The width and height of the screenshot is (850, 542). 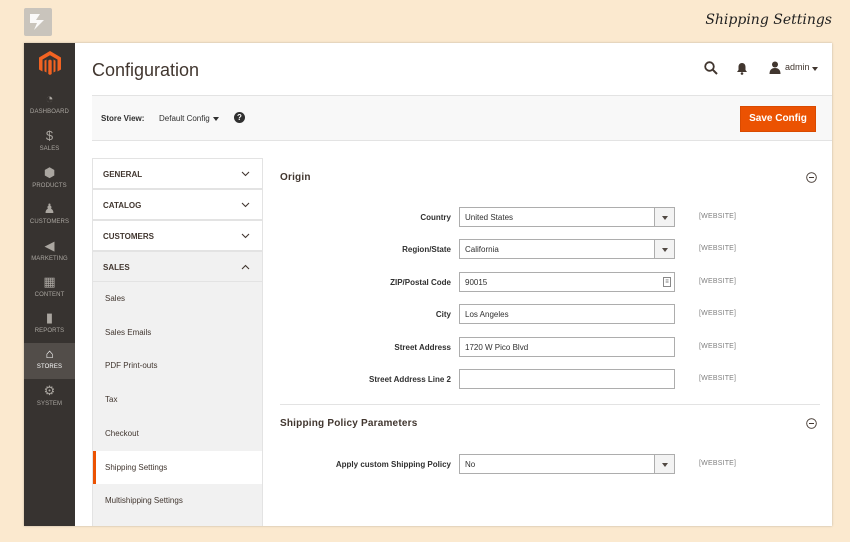 What do you see at coordinates (111, 400) in the screenshot?
I see `tab-item-label: Tax` at bounding box center [111, 400].